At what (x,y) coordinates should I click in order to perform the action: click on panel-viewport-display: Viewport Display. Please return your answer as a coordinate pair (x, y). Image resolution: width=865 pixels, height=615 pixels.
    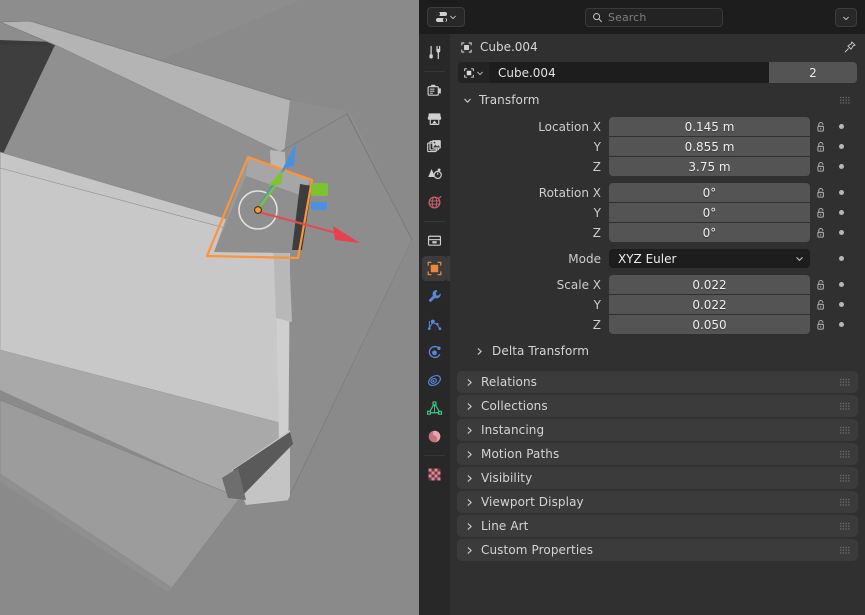
    Looking at the image, I should click on (657, 502).